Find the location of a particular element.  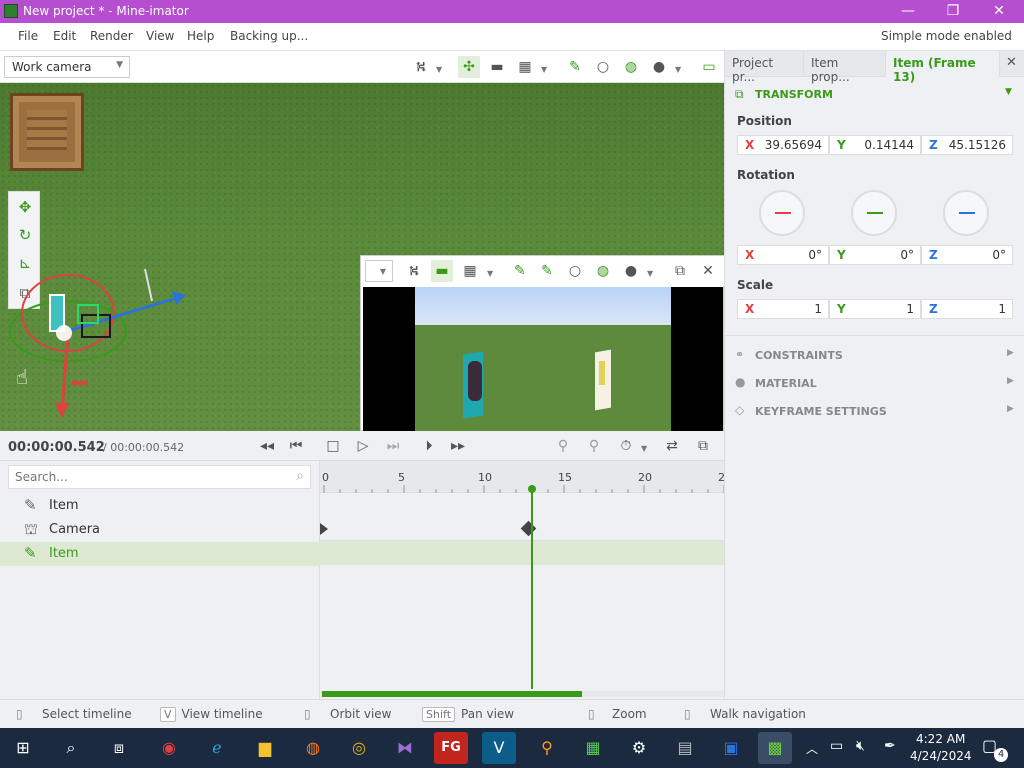

settings-gear-icon: ⚙ is located at coordinates (639, 748).